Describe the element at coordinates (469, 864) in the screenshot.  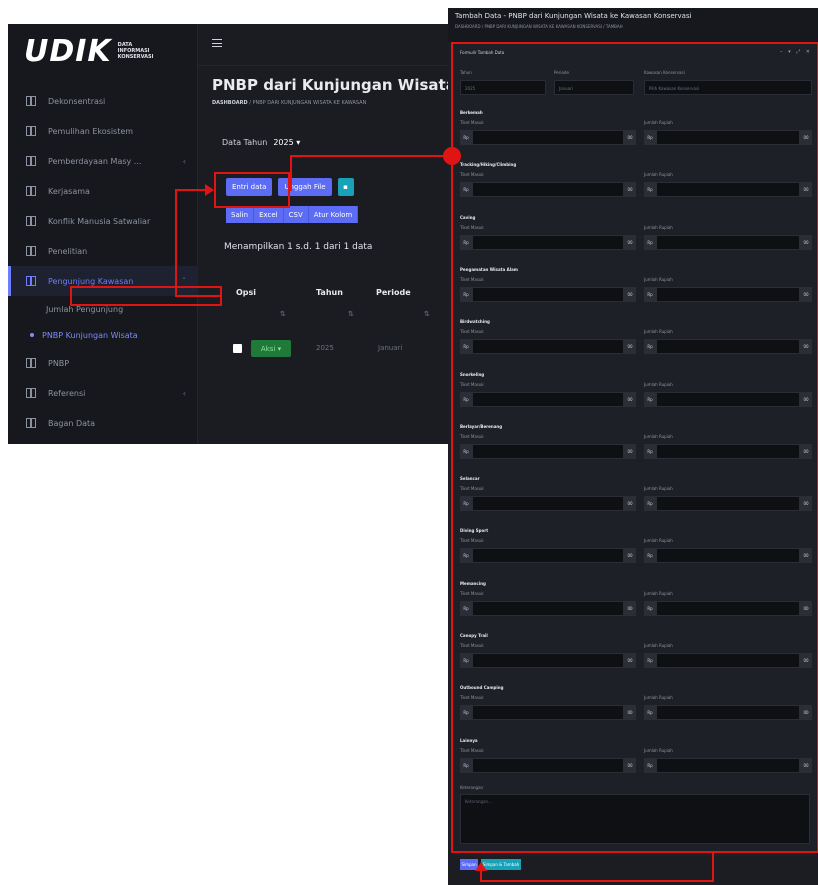
I see `save-button: Simpan` at that location.